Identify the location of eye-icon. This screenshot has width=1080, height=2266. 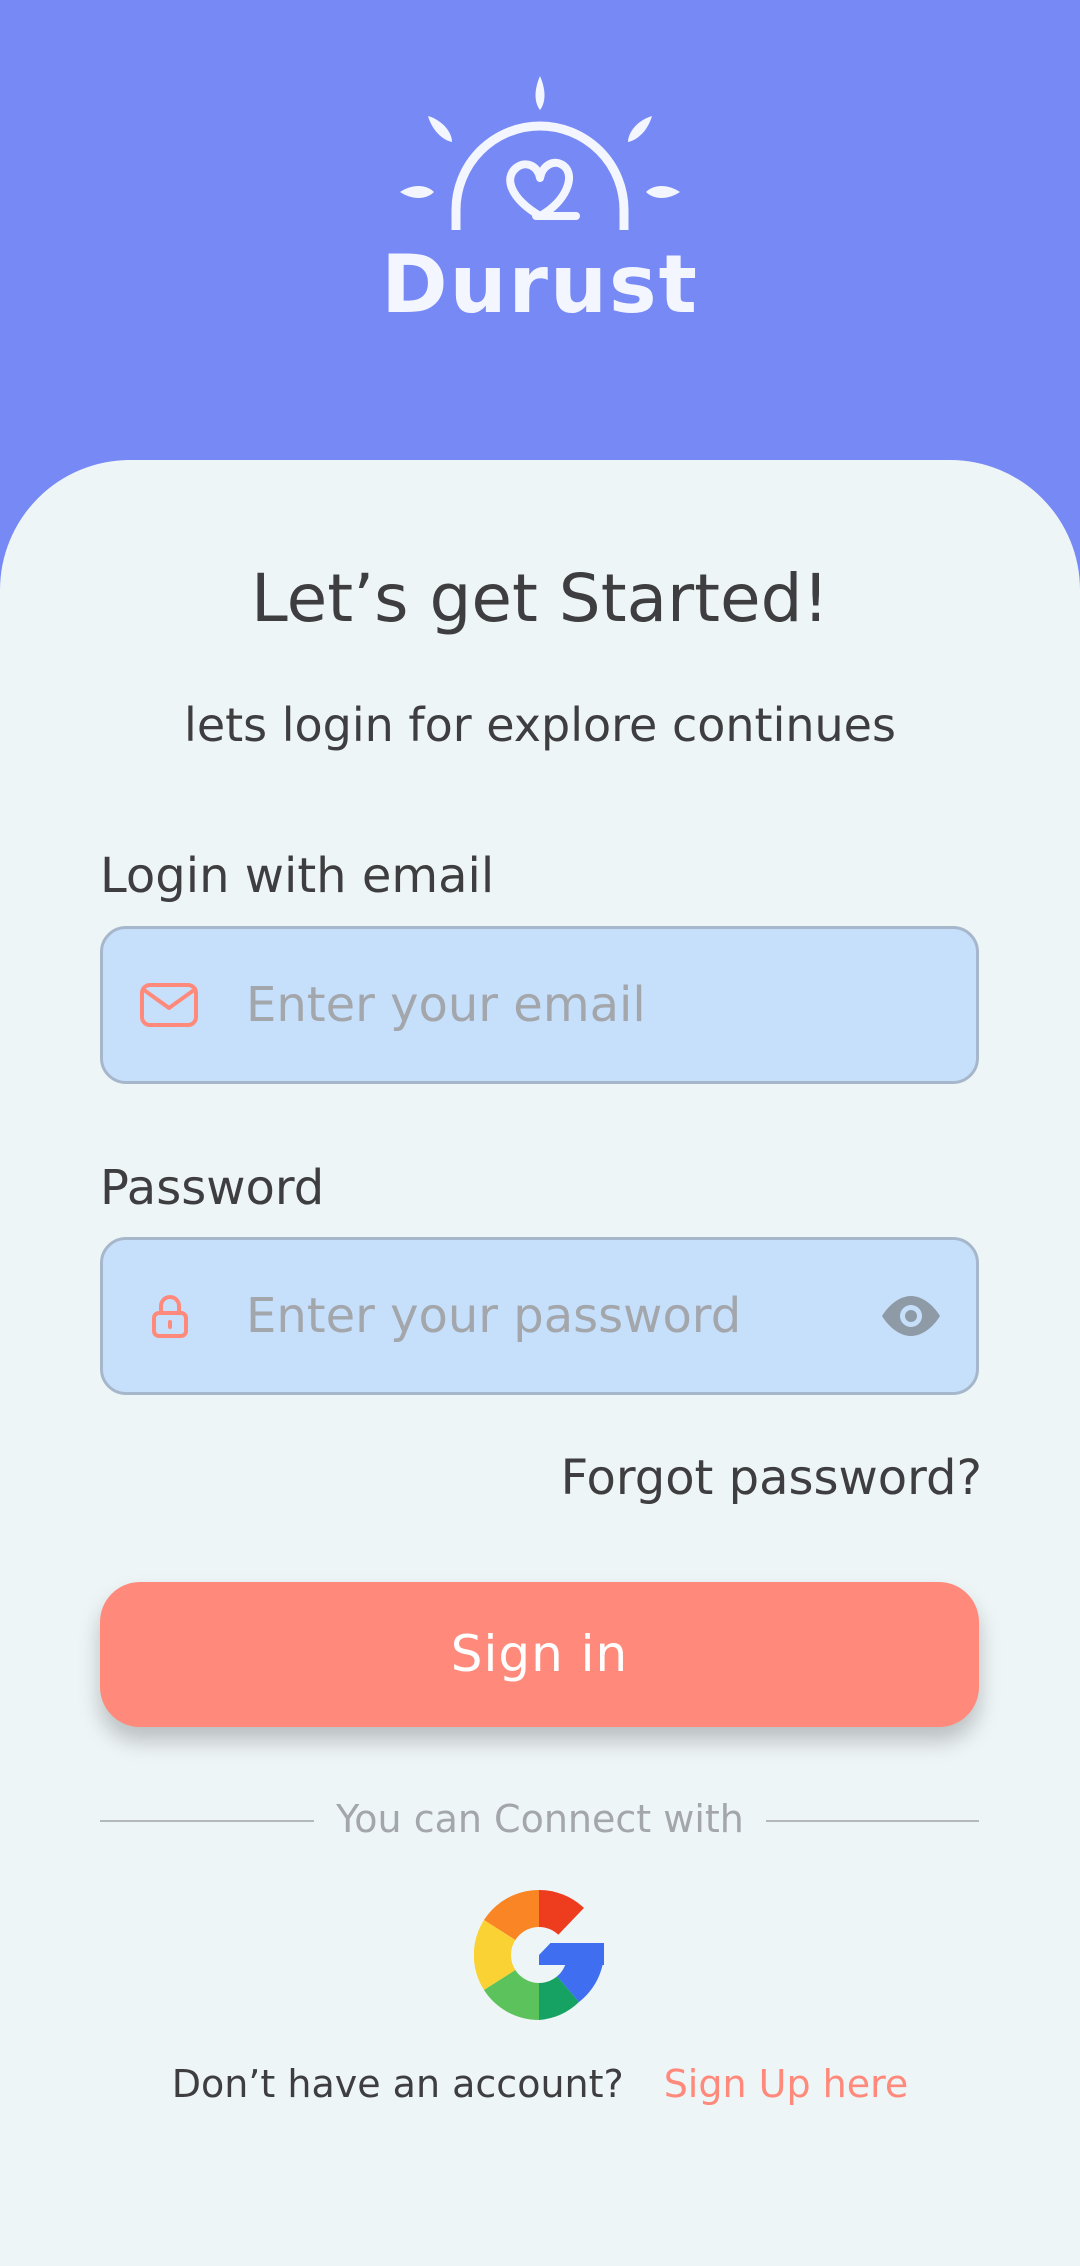
(911, 1316).